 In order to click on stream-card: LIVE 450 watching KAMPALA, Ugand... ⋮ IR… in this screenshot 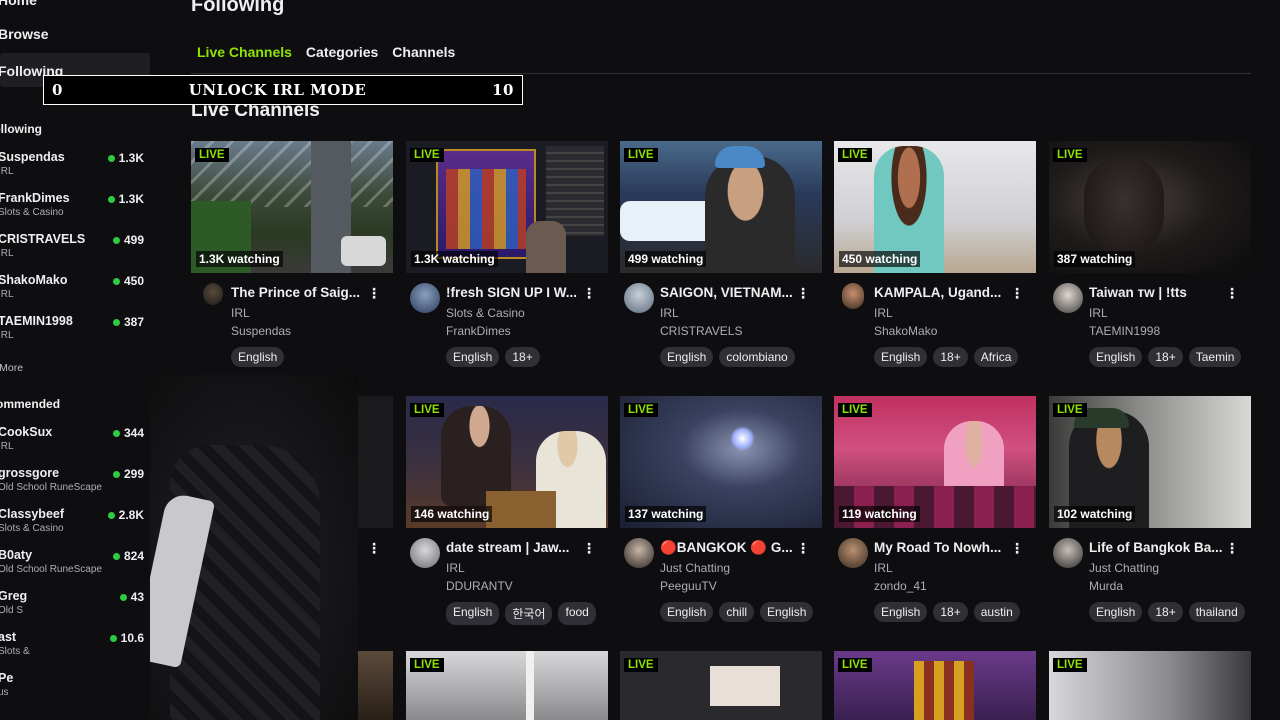, I will do `click(935, 255)`.